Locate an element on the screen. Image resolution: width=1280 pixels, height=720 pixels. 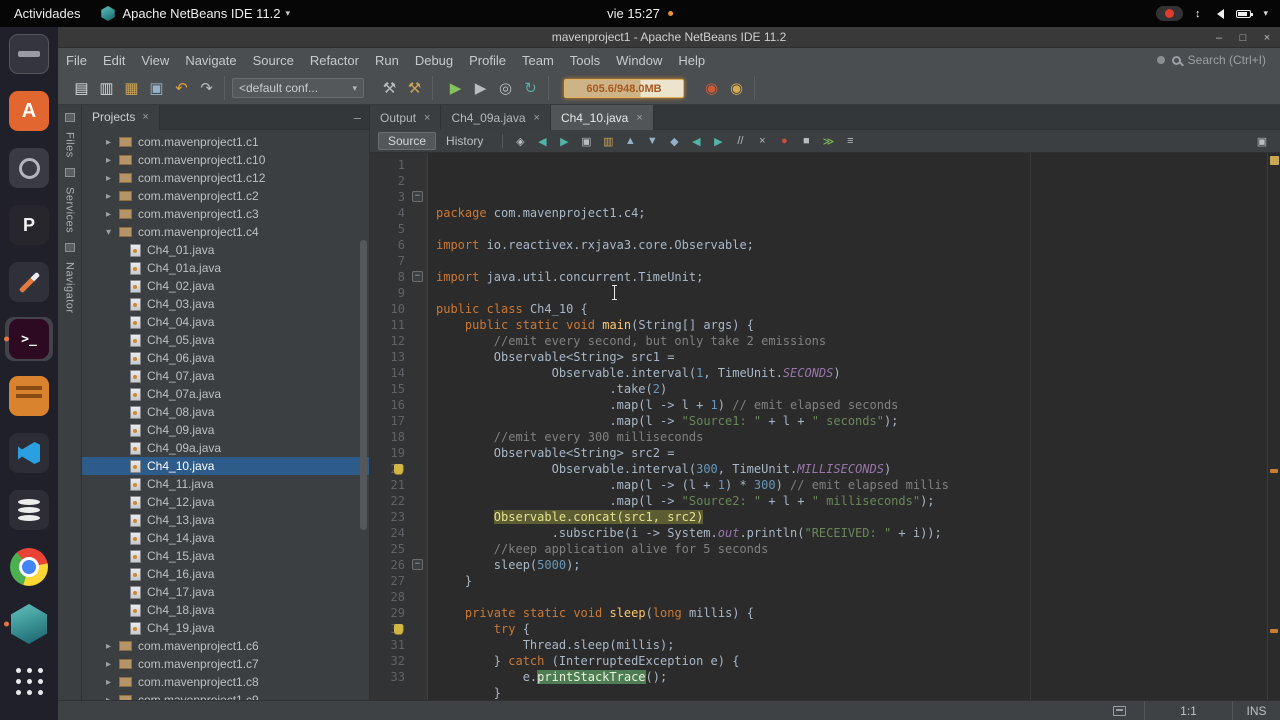
tree-file-ch4-02-java: Ch4_02.java is located at coordinates (225, 286).